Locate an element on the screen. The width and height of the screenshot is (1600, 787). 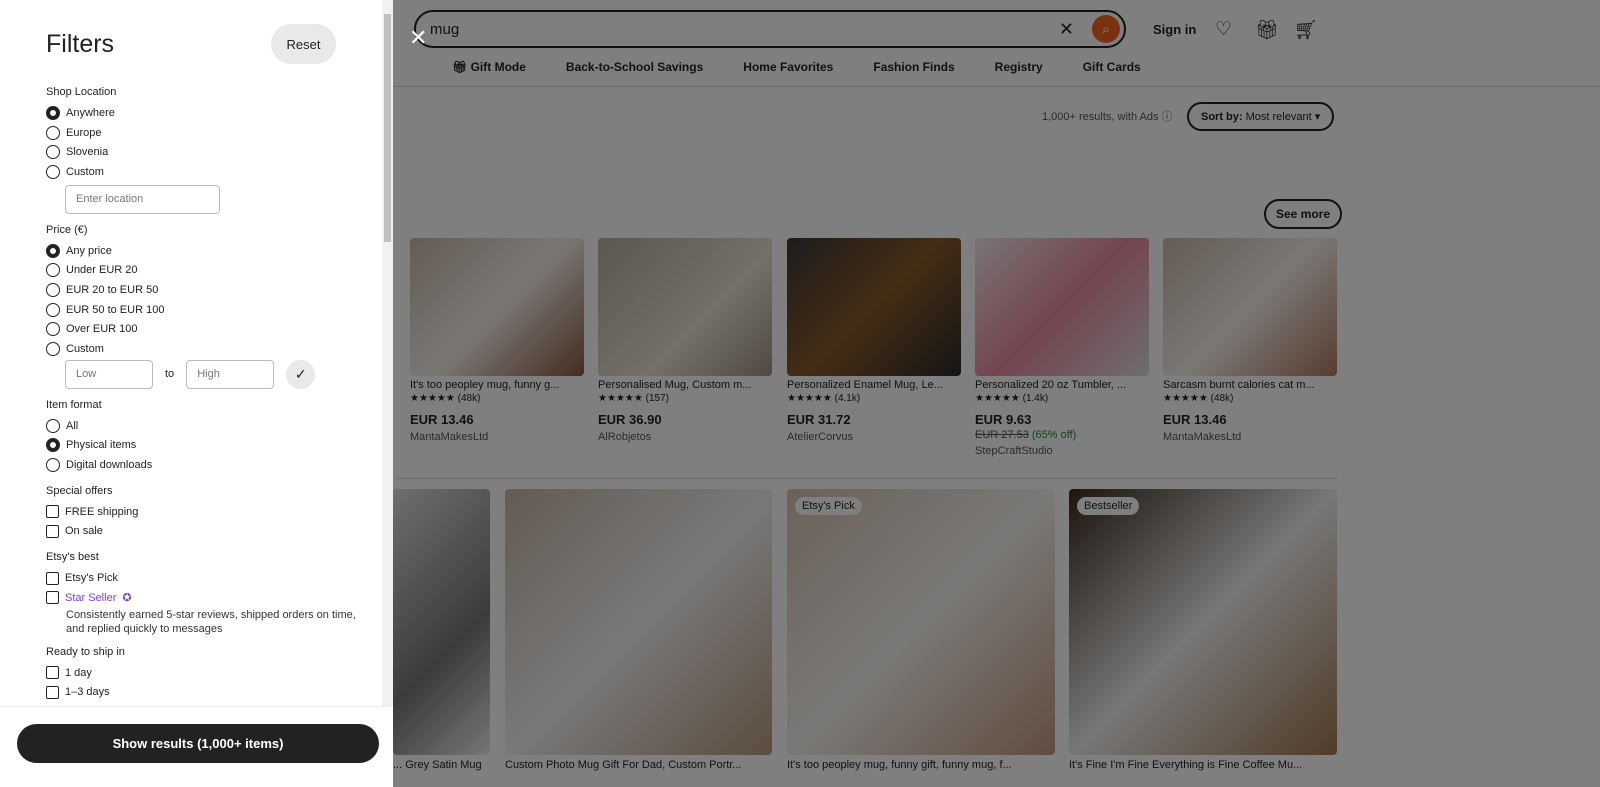
section-label: Item format is located at coordinates (74, 404).